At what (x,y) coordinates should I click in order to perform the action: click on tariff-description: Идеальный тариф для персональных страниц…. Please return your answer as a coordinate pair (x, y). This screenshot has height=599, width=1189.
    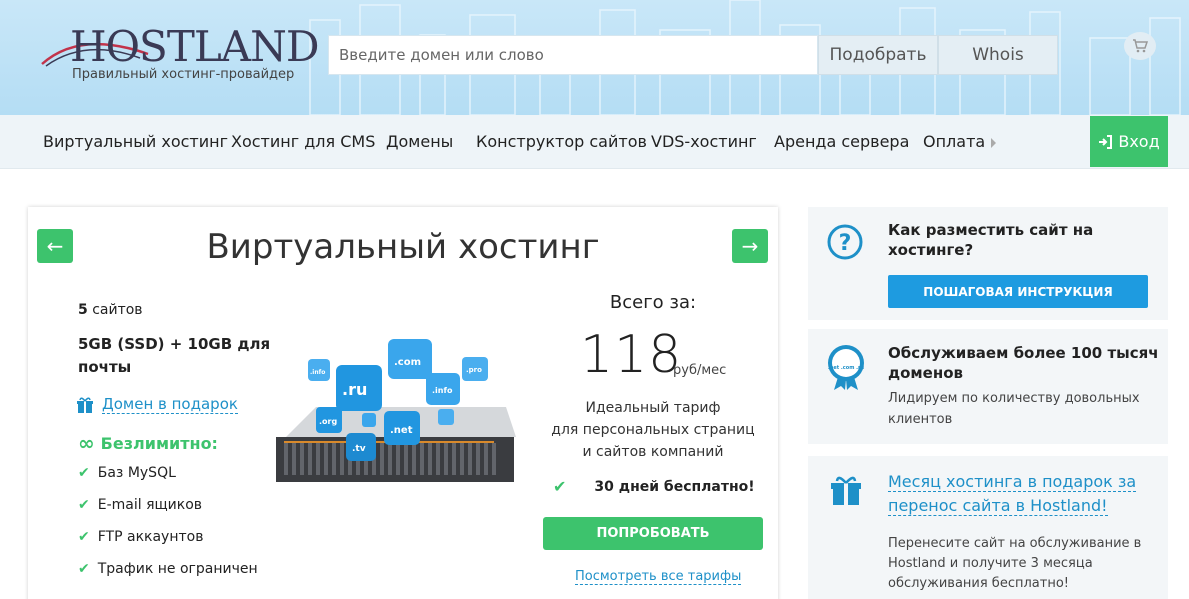
    Looking at the image, I should click on (653, 430).